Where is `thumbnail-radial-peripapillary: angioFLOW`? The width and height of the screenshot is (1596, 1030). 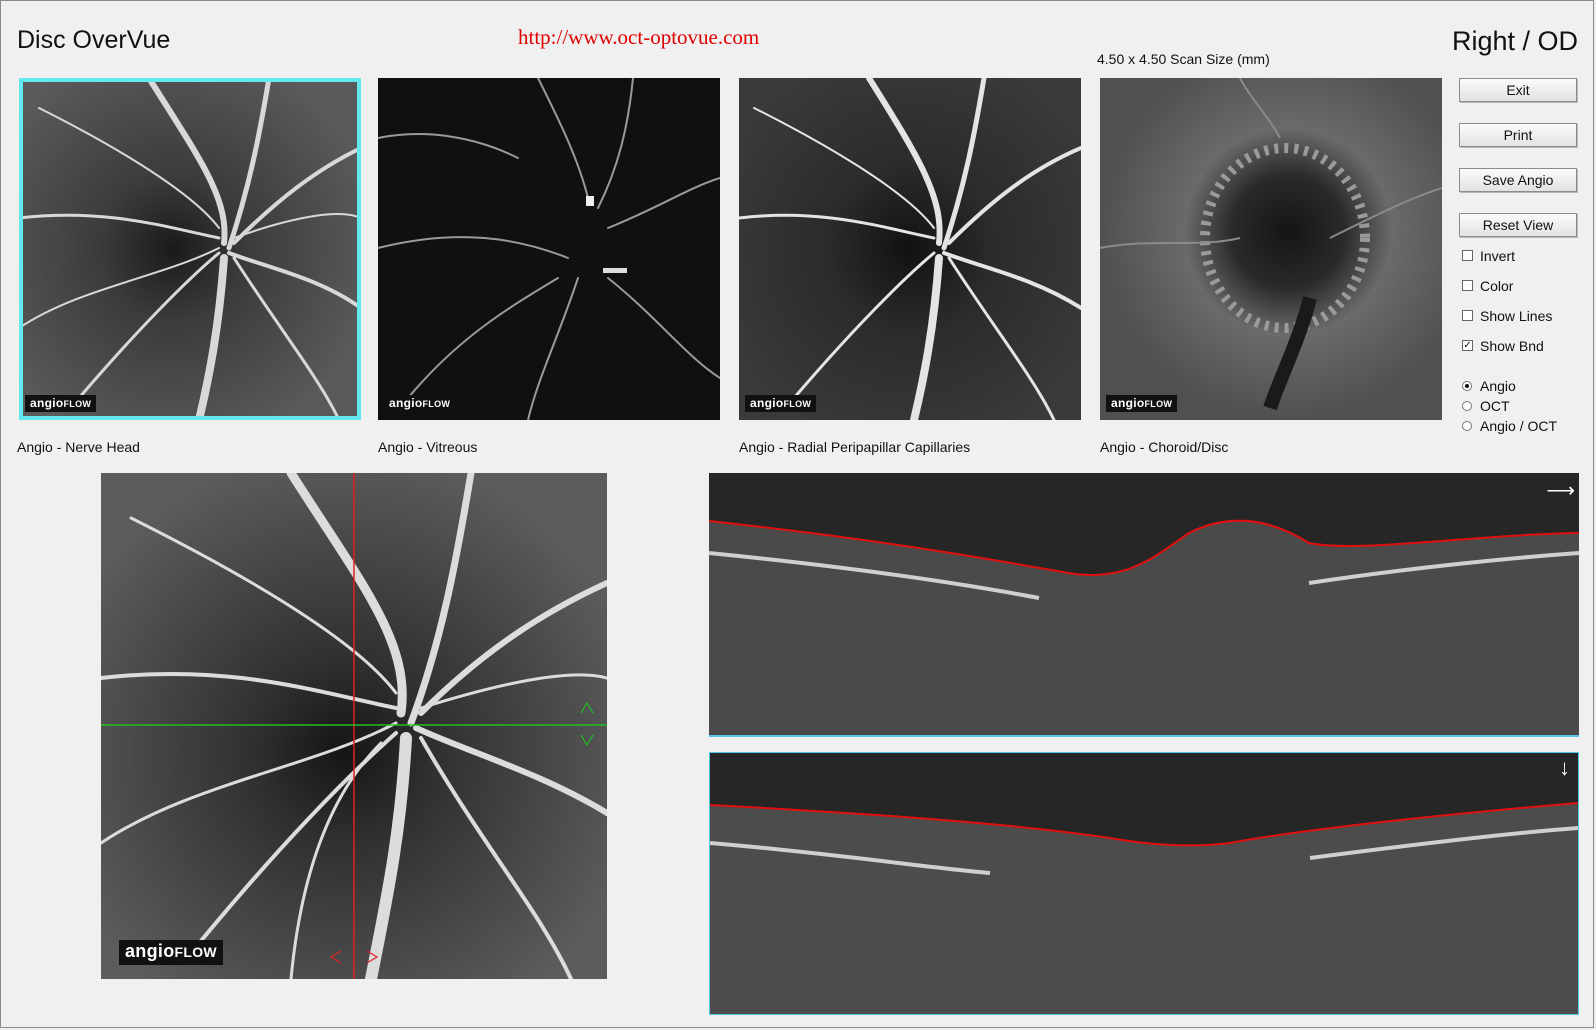 thumbnail-radial-peripapillary: angioFLOW is located at coordinates (910, 249).